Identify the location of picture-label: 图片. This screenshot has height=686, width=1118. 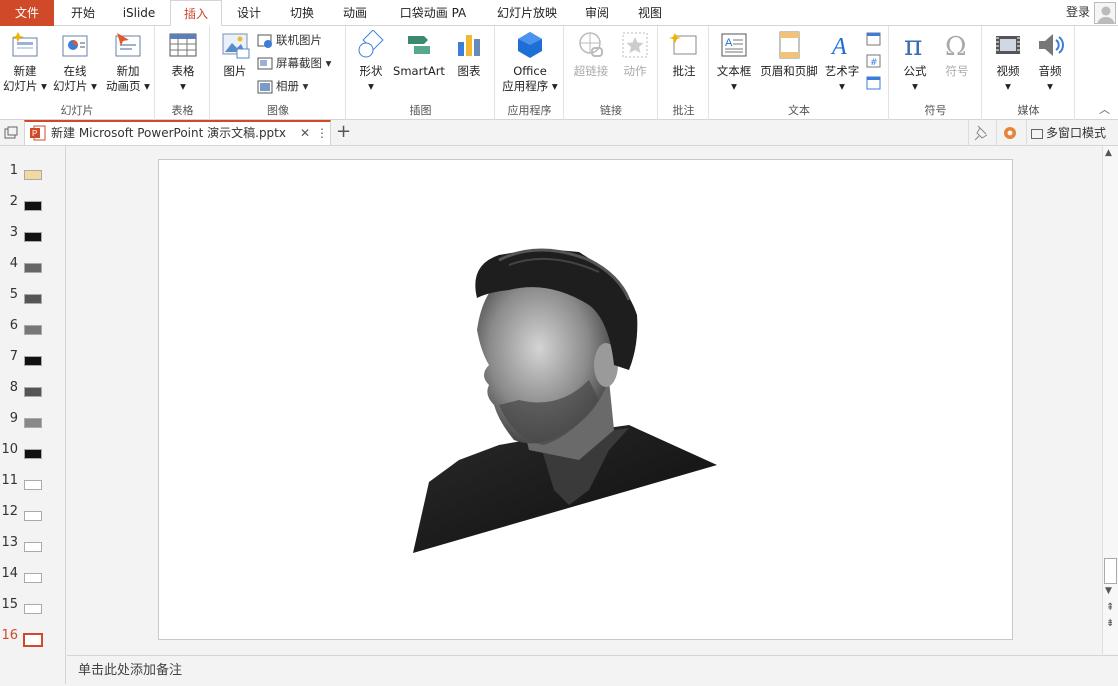
(235, 71).